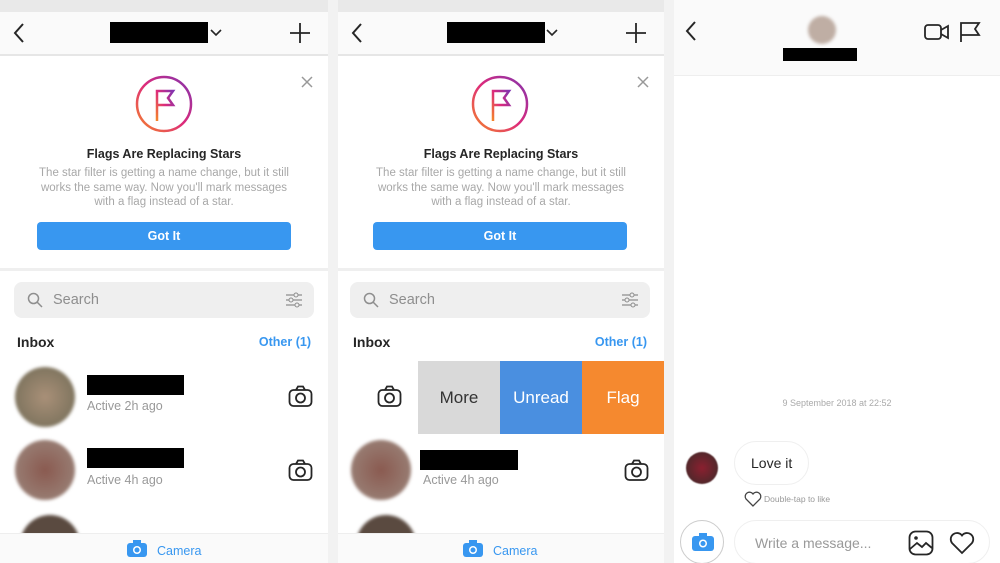 This screenshot has width=1000, height=563. I want to click on video-call-icon, so click(937, 32).